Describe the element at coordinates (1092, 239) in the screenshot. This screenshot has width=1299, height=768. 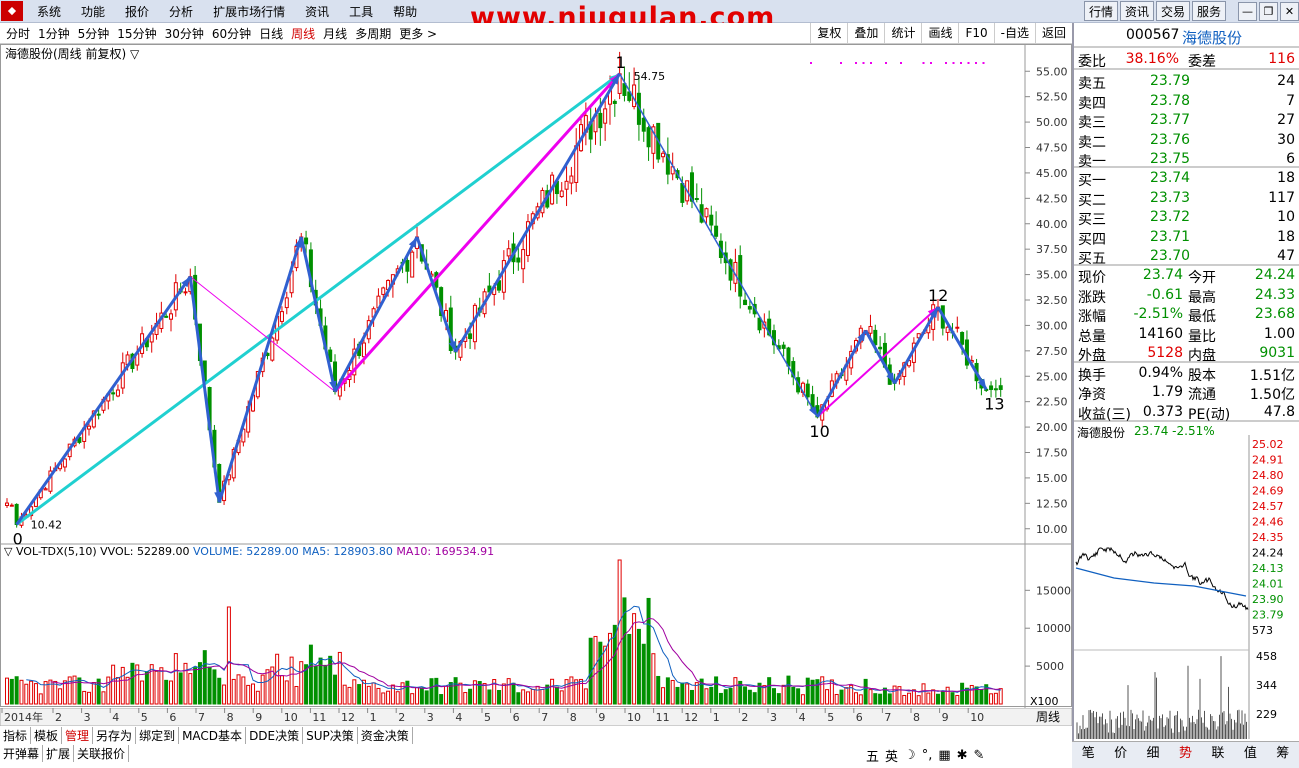
I see `bid-label: 买四` at that location.